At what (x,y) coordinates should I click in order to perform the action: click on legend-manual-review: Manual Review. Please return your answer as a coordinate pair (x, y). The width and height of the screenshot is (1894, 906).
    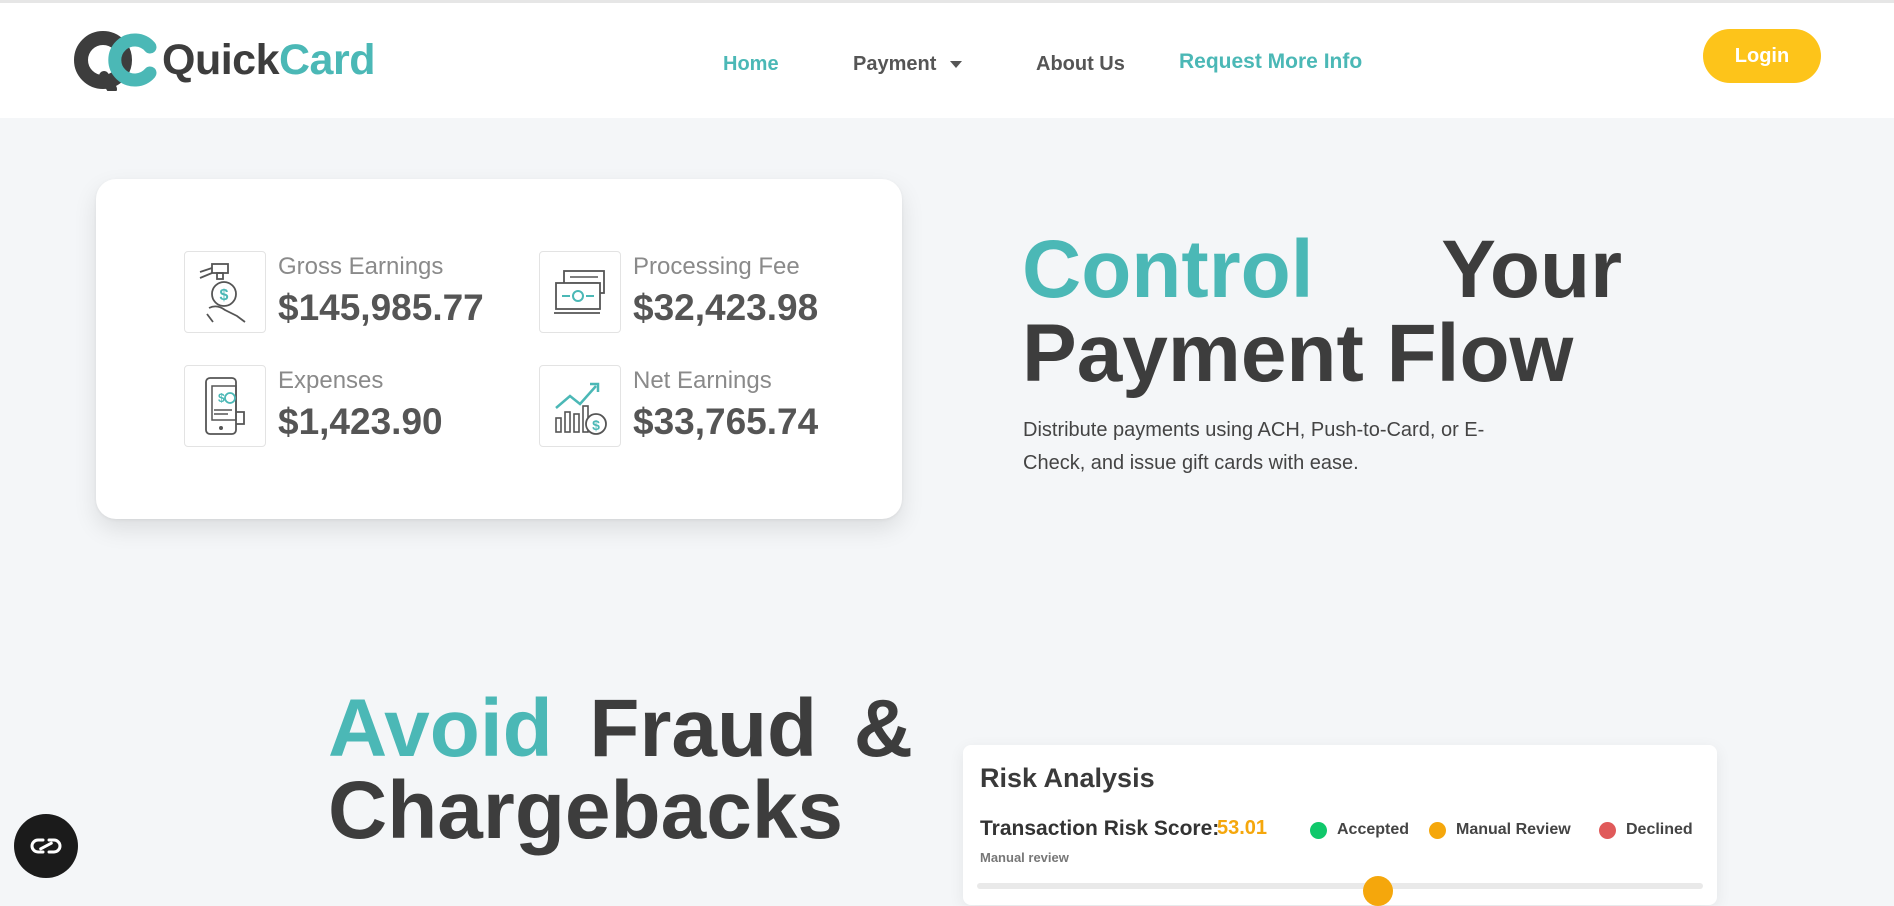
    Looking at the image, I should click on (1500, 830).